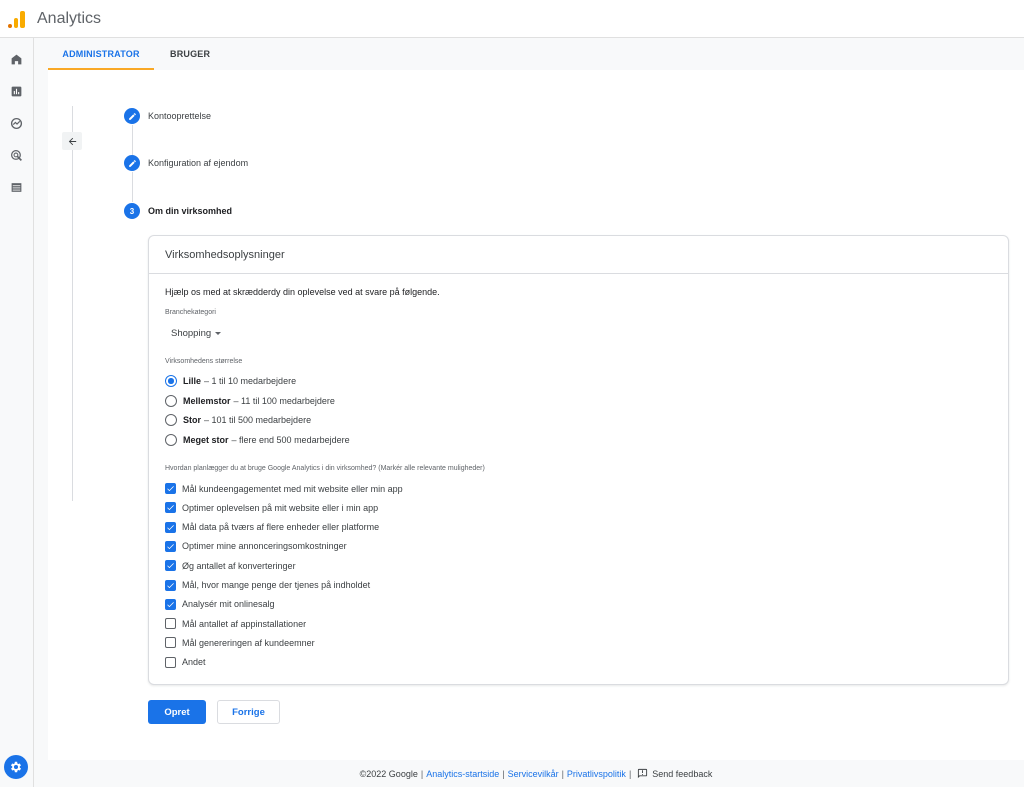 This screenshot has width=1024, height=787. I want to click on explore-icon, so click(16, 123).